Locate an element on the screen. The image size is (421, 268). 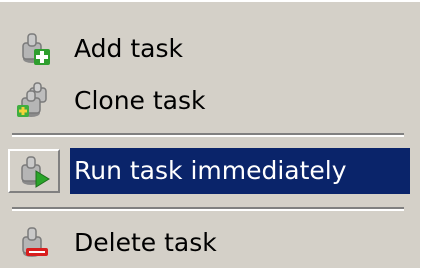
menu-item-label: Run task immediately is located at coordinates (210, 170).